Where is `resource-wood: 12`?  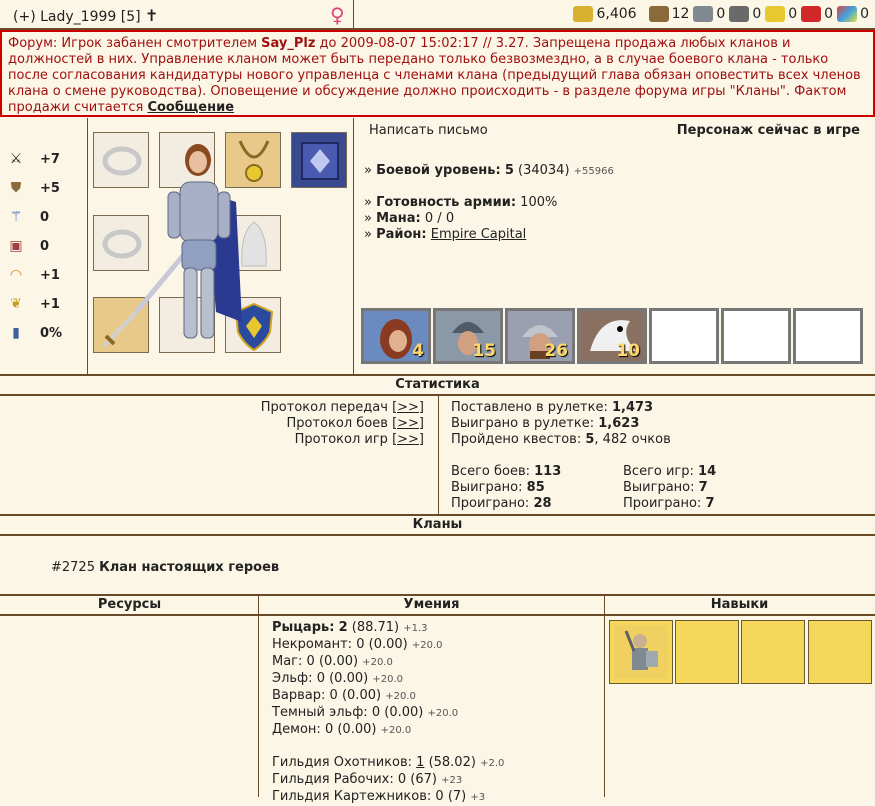 resource-wood: 12 is located at coordinates (665, 14).